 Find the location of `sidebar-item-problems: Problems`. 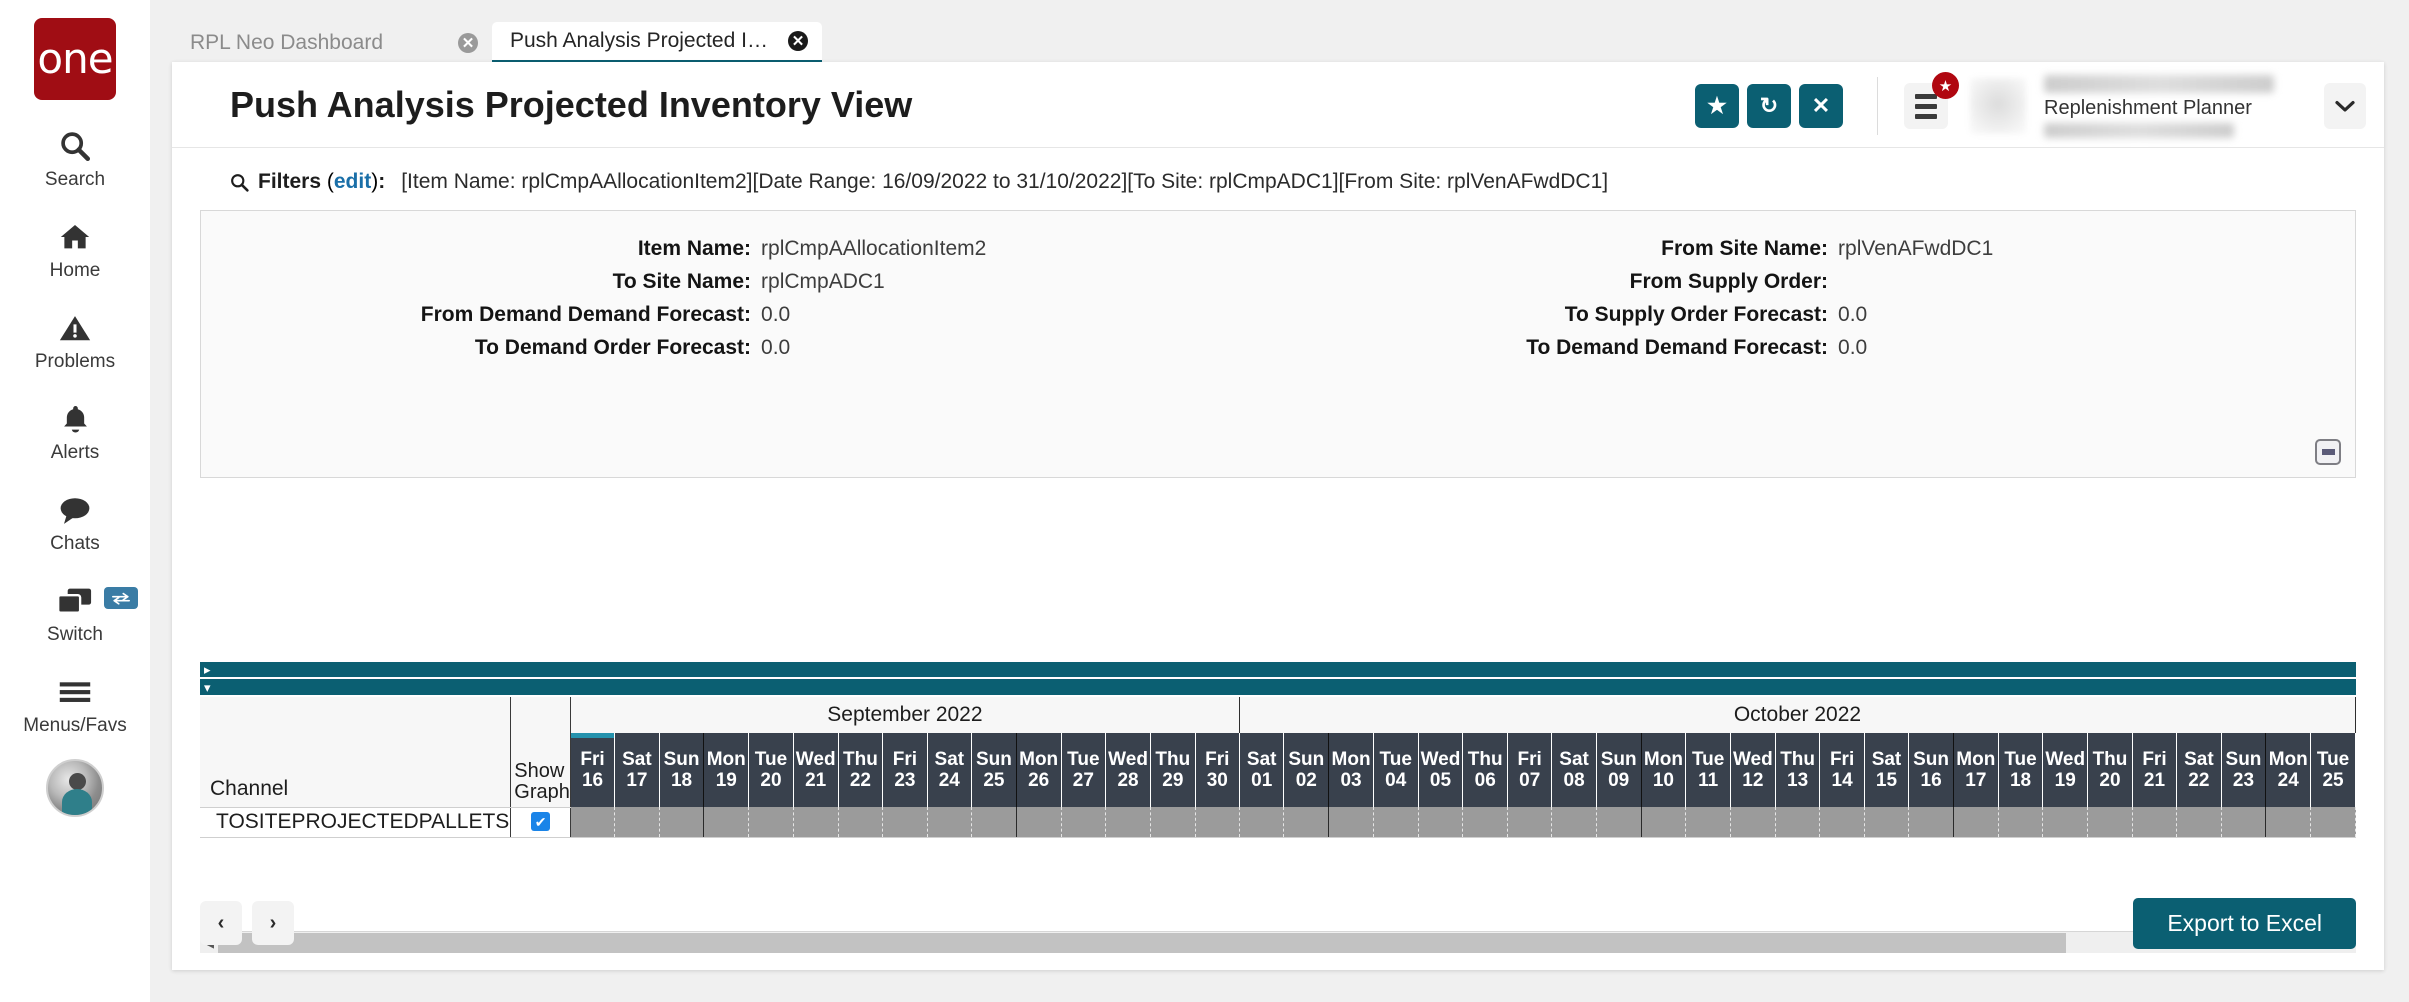

sidebar-item-problems: Problems is located at coordinates (75, 340).